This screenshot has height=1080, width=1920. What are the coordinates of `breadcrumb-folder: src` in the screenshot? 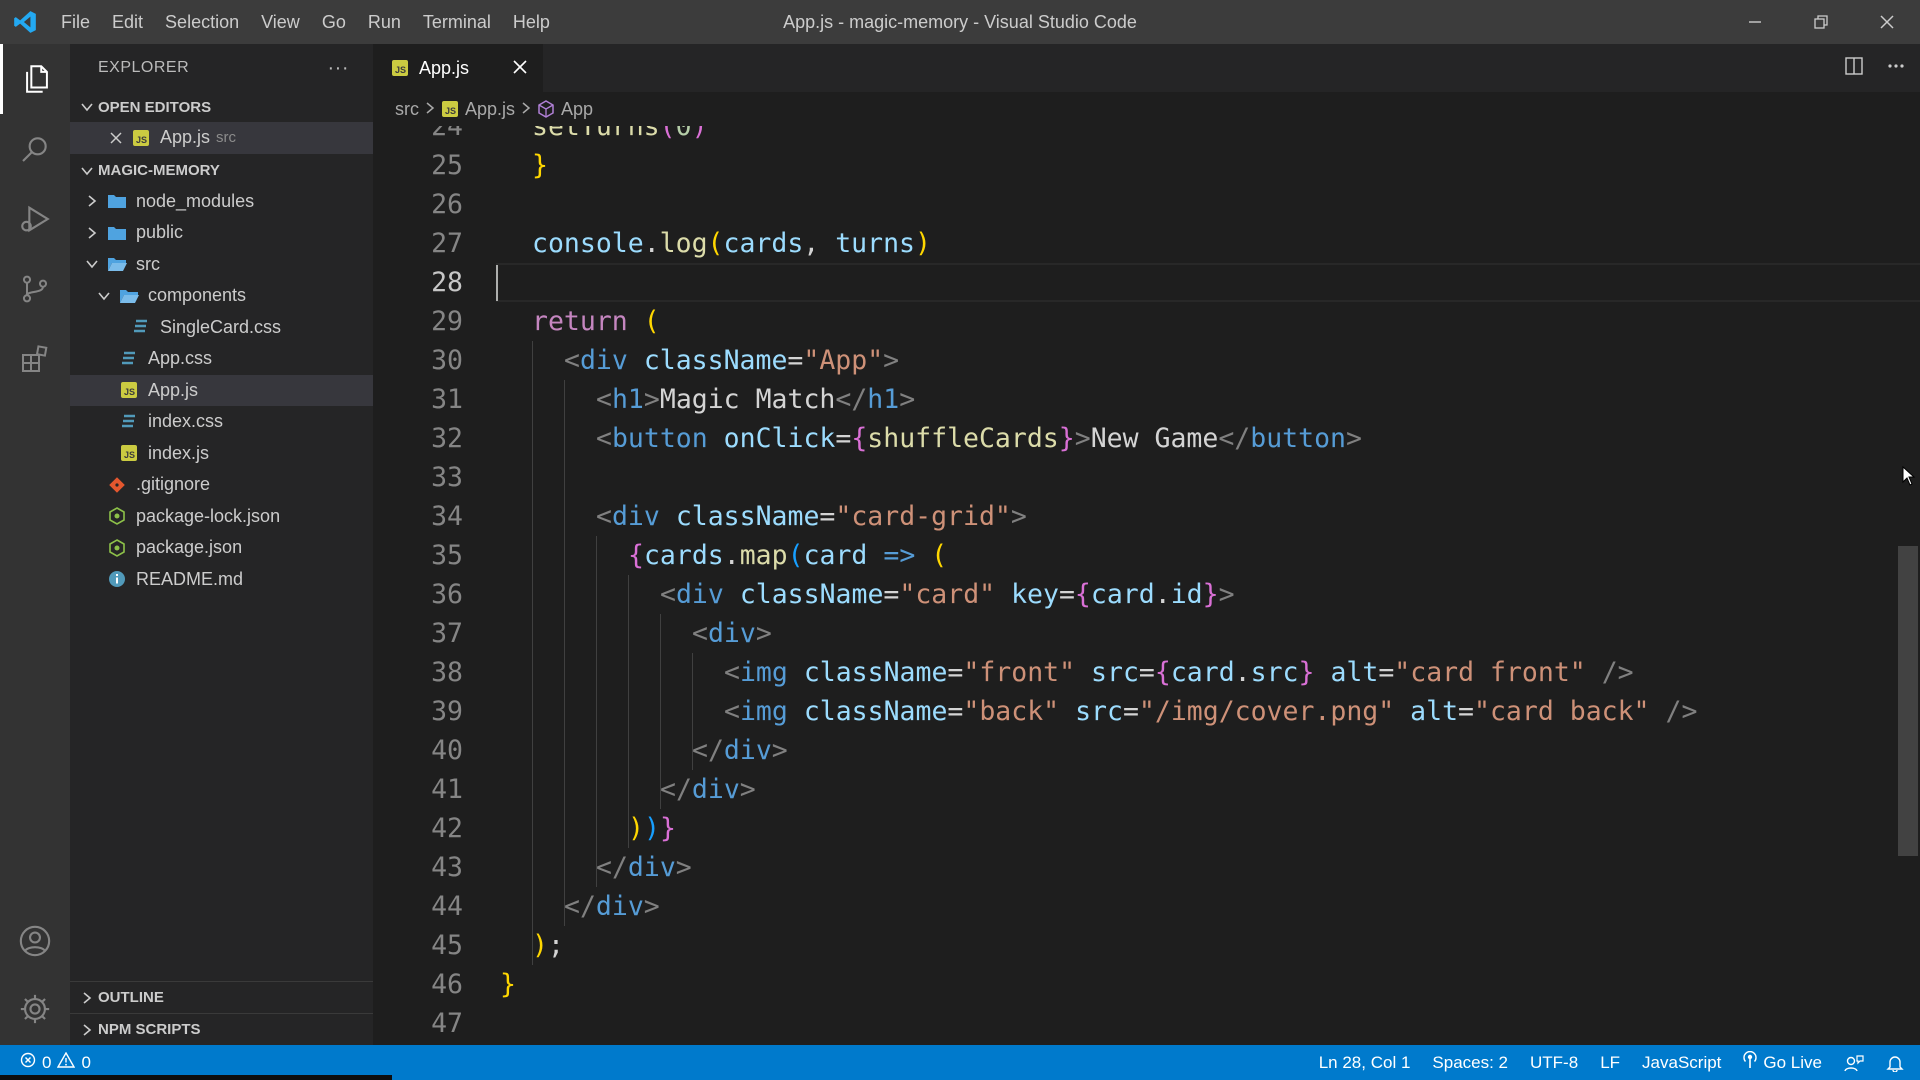 It's located at (407, 109).